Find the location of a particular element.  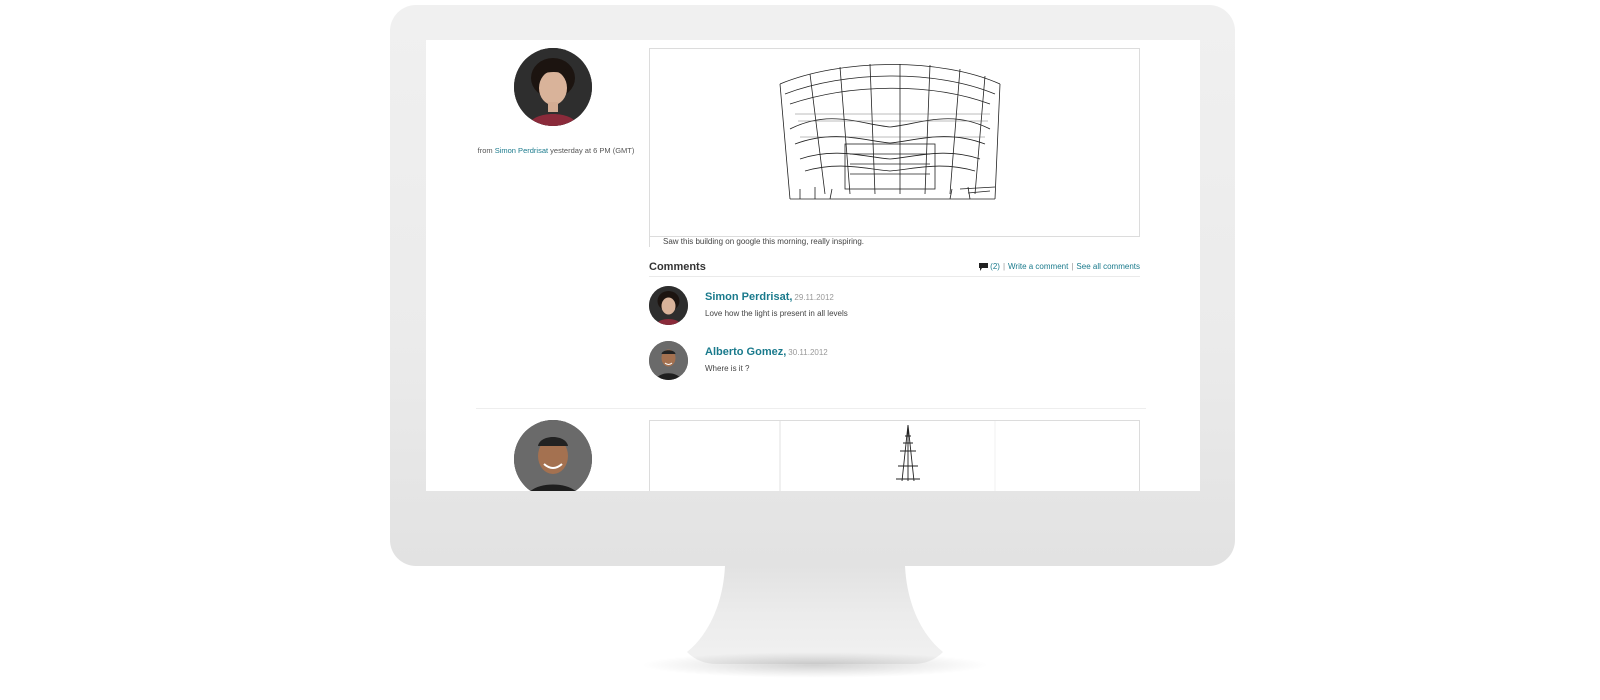

byline-author-link: Simon Perdrisat is located at coordinates (521, 150).